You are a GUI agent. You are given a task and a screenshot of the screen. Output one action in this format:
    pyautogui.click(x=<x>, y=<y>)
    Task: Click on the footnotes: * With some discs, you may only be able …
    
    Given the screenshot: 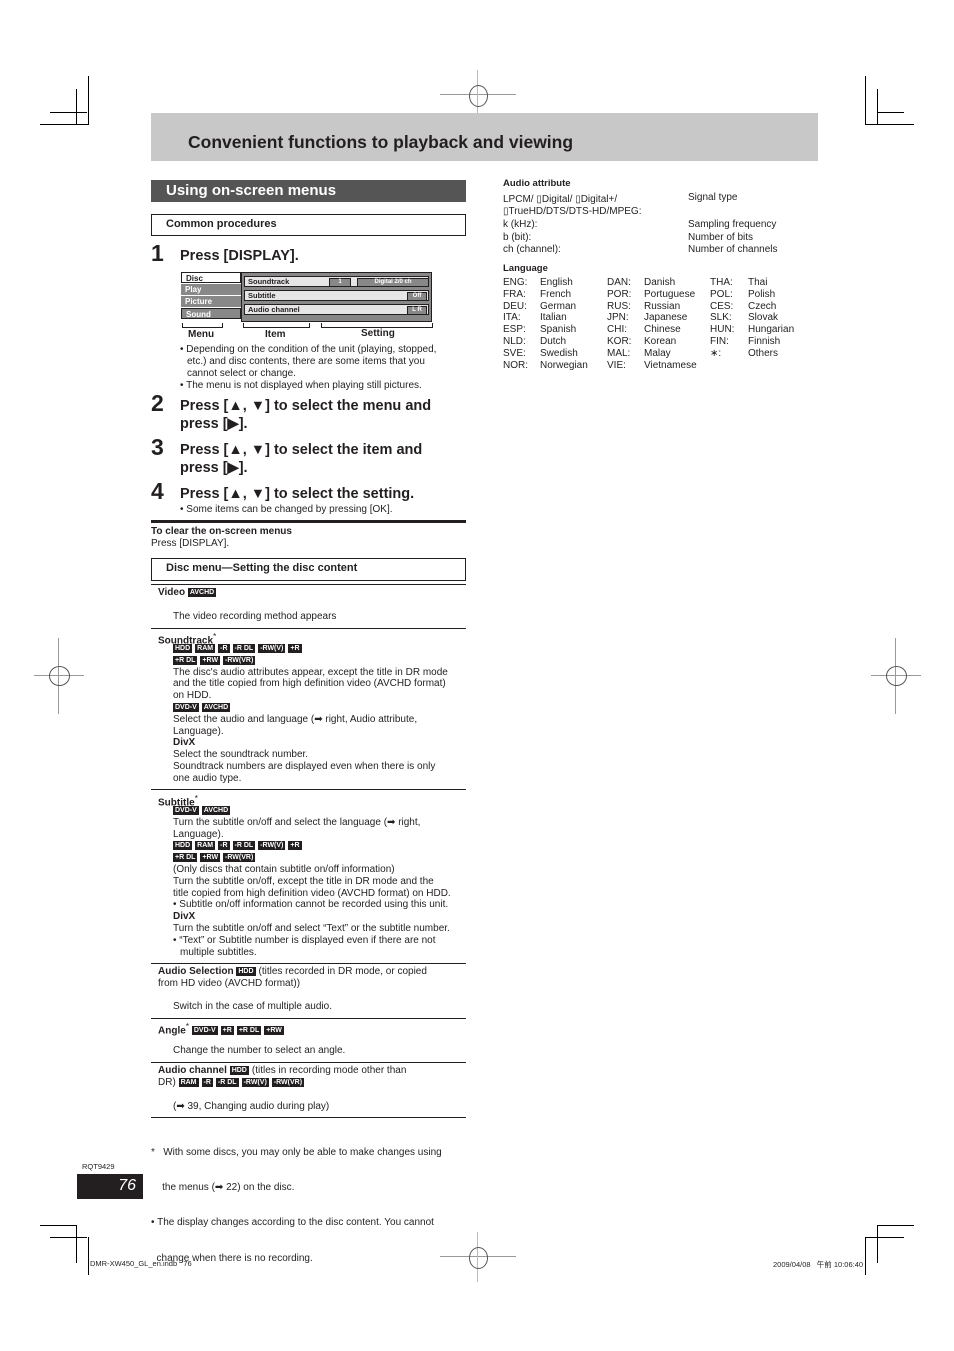 What is the action you would take?
    pyautogui.click(x=308, y=1199)
    